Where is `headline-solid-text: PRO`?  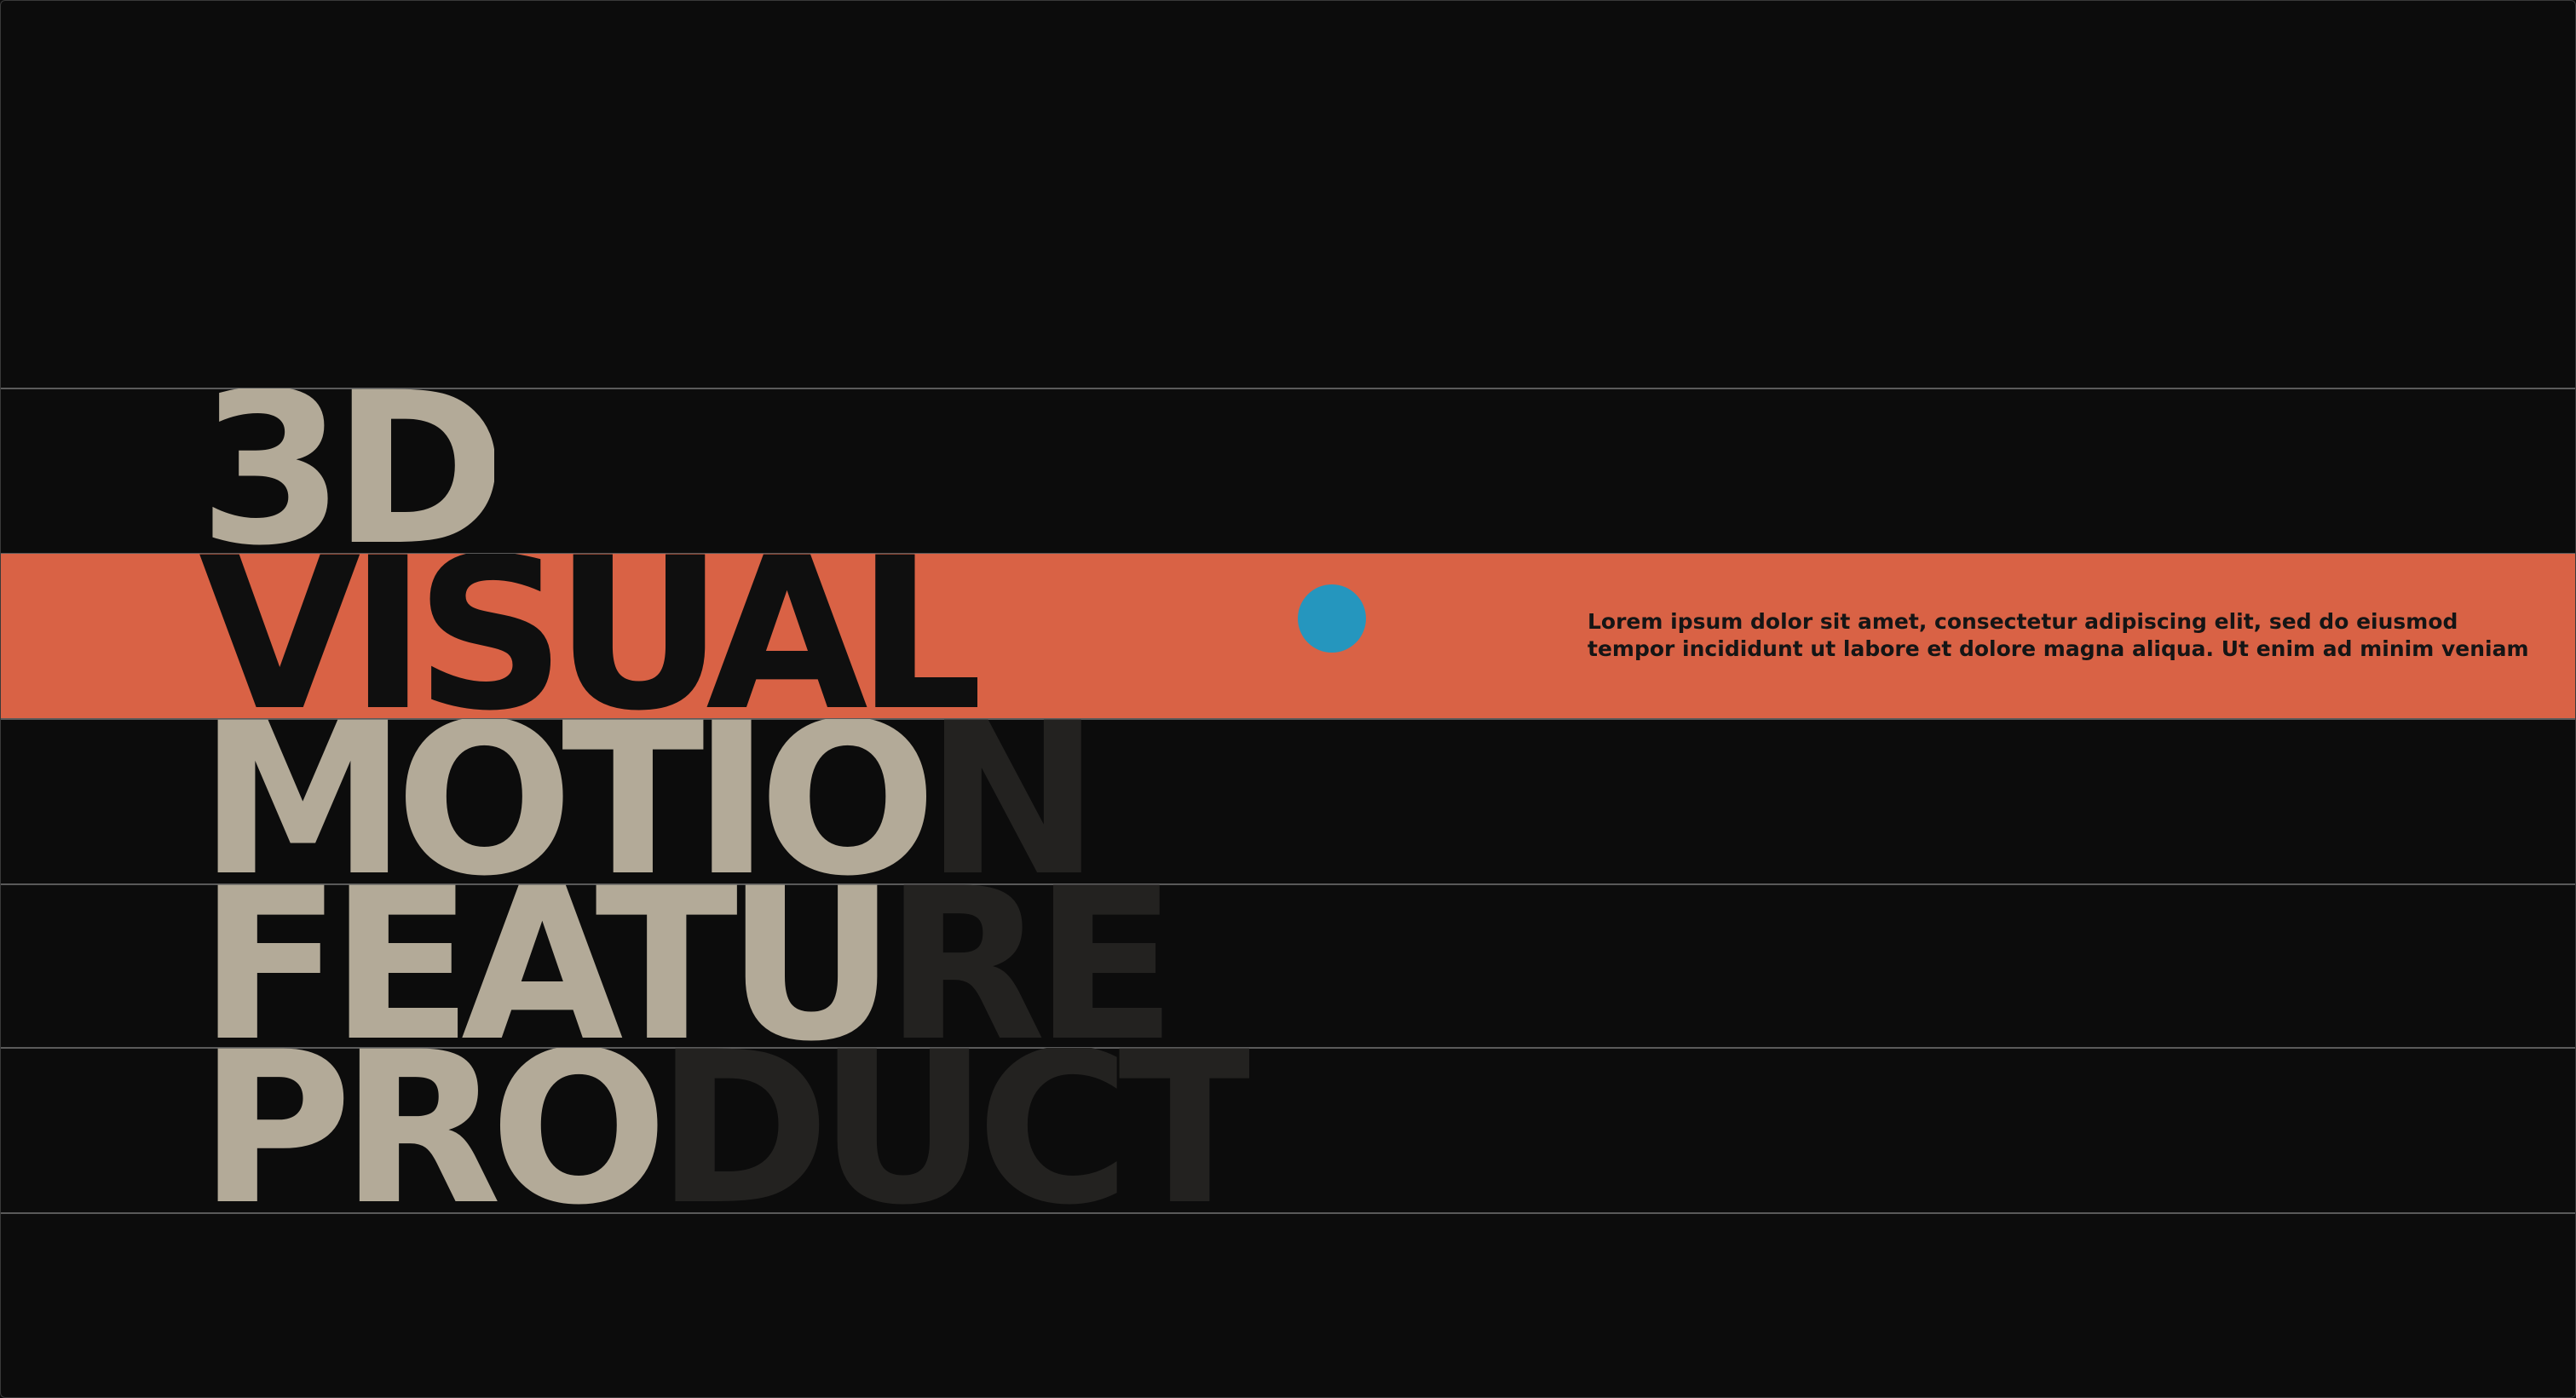 headline-solid-text: PRO is located at coordinates (433, 1130).